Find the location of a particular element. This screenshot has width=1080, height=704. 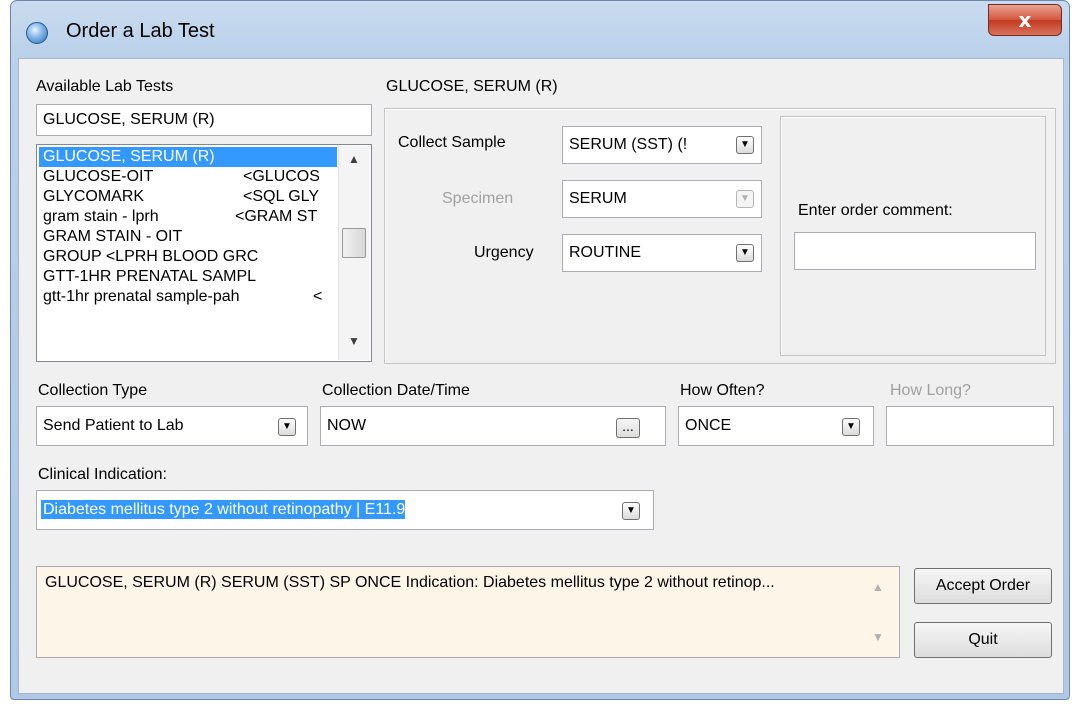

list-item: GROUP <LPRH BLOOD GRC is located at coordinates (188, 257).